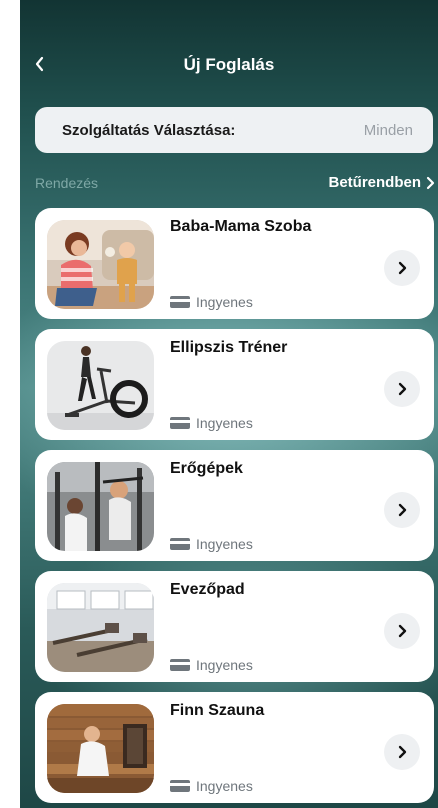 This screenshot has width=438, height=808. I want to click on sort-row: Rendezés Betűrendben, so click(235, 183).